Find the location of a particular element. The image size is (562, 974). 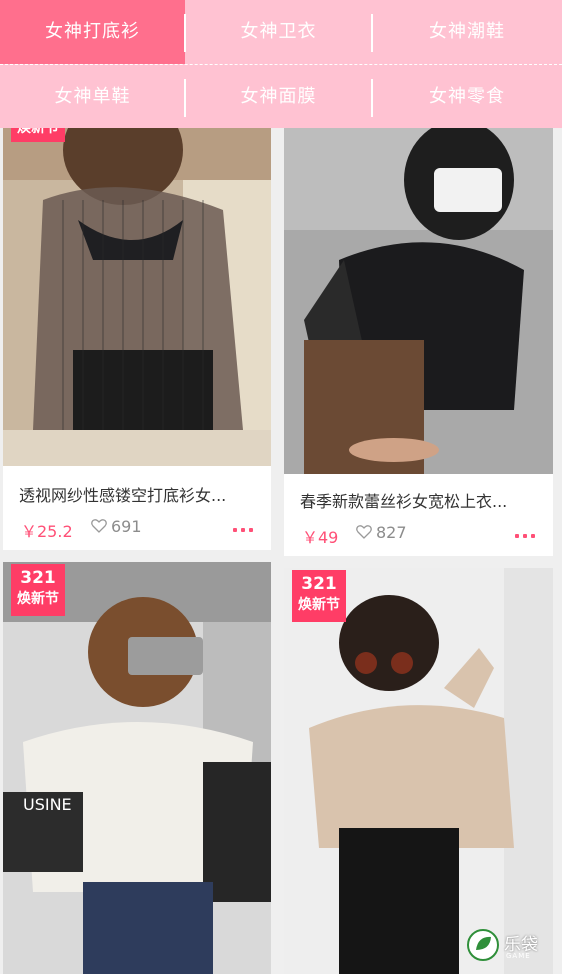

product-price: ￥25.2 is located at coordinates (47, 531).